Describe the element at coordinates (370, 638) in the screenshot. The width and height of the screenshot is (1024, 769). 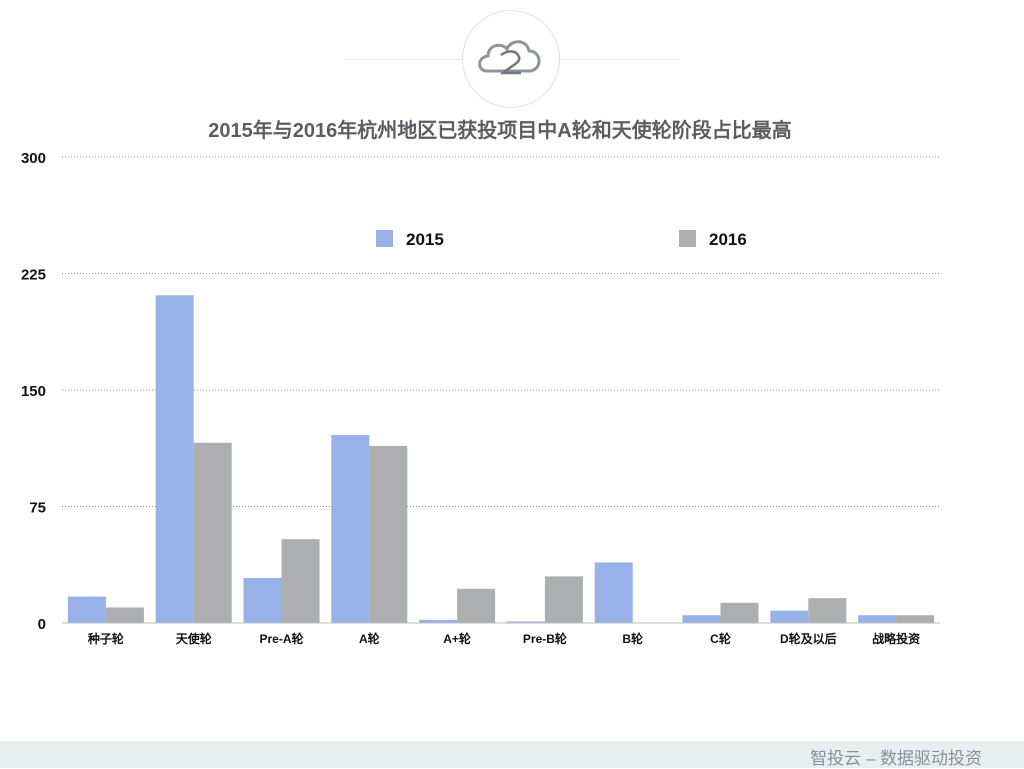
I see `x-tick-label: A轮` at that location.